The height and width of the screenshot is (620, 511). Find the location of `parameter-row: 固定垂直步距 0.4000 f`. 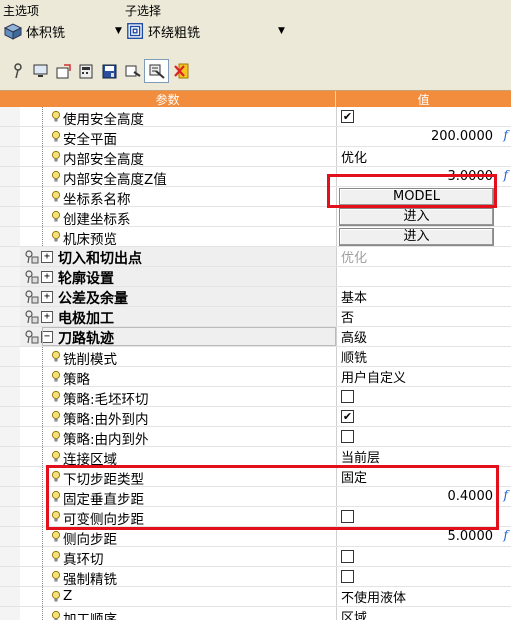

parameter-row: 固定垂直步距 0.4000 f is located at coordinates (255, 497).